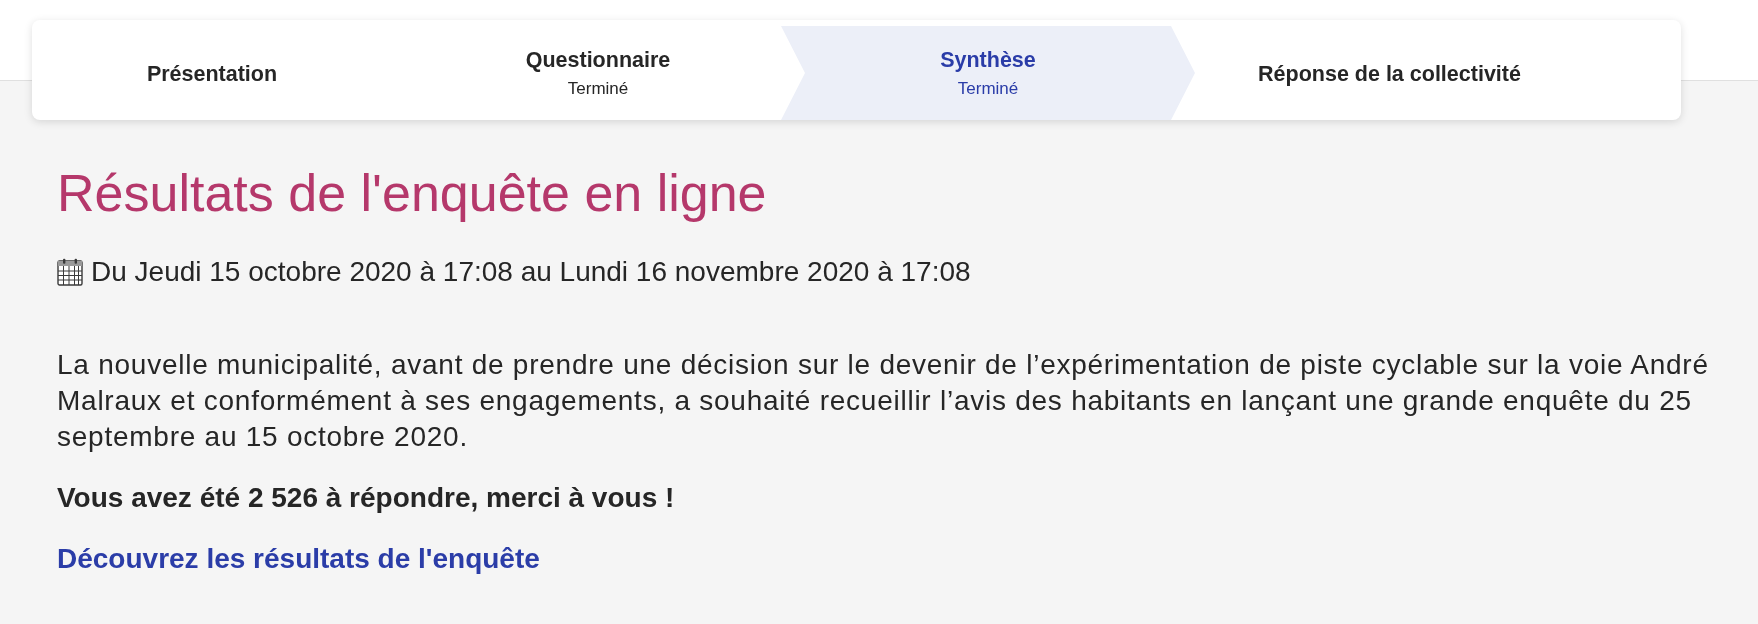 The width and height of the screenshot is (1758, 624). I want to click on step-tab: Synthèse Terminé, so click(988, 73).